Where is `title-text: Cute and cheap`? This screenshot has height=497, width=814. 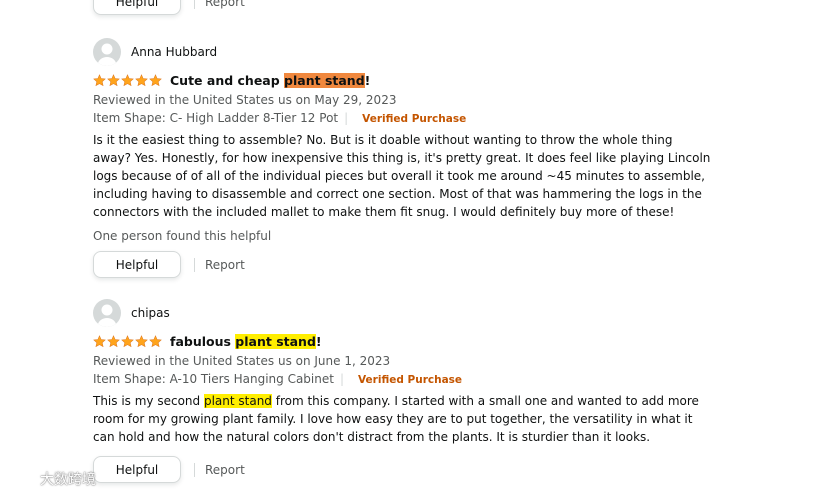 title-text: Cute and cheap is located at coordinates (227, 80).